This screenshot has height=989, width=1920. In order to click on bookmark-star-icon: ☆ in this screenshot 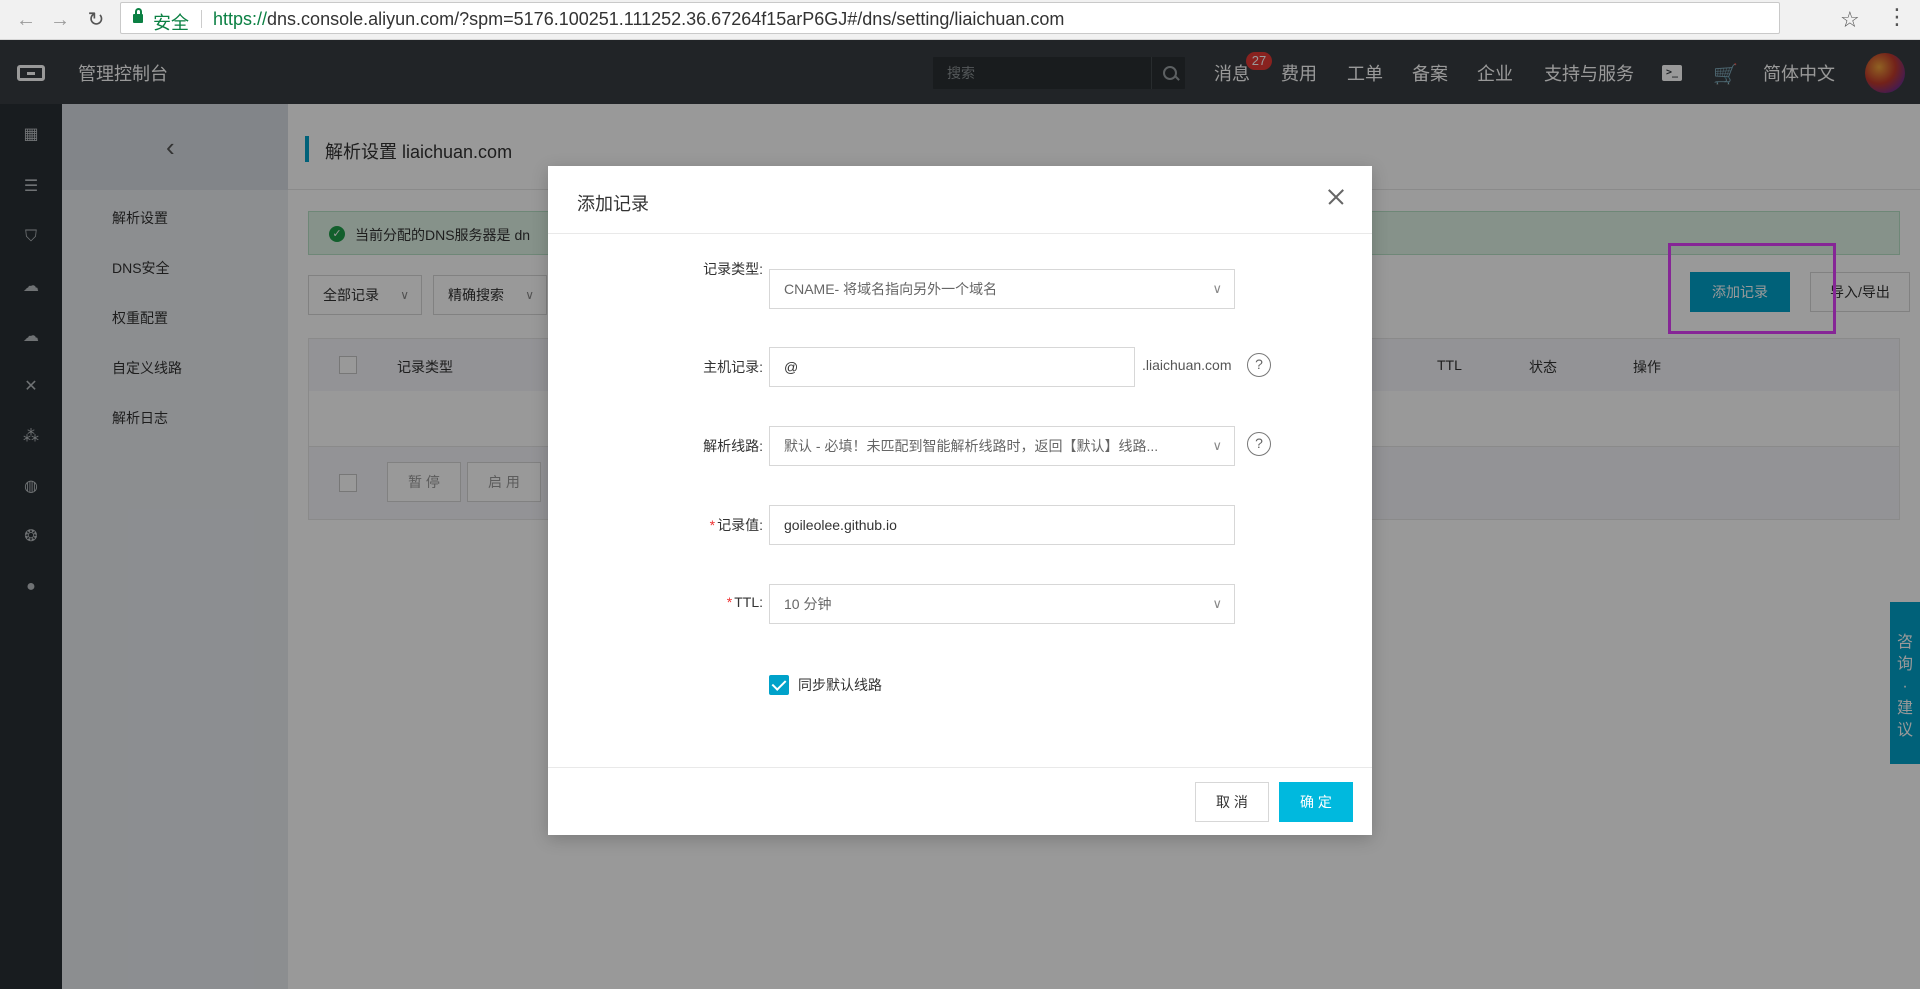, I will do `click(1850, 20)`.